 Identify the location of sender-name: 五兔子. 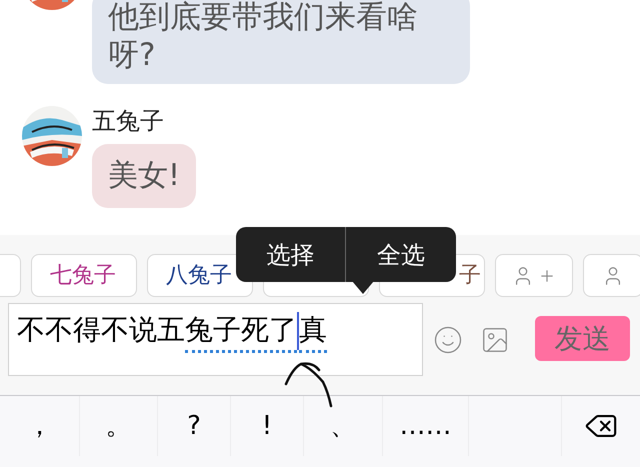
(128, 121).